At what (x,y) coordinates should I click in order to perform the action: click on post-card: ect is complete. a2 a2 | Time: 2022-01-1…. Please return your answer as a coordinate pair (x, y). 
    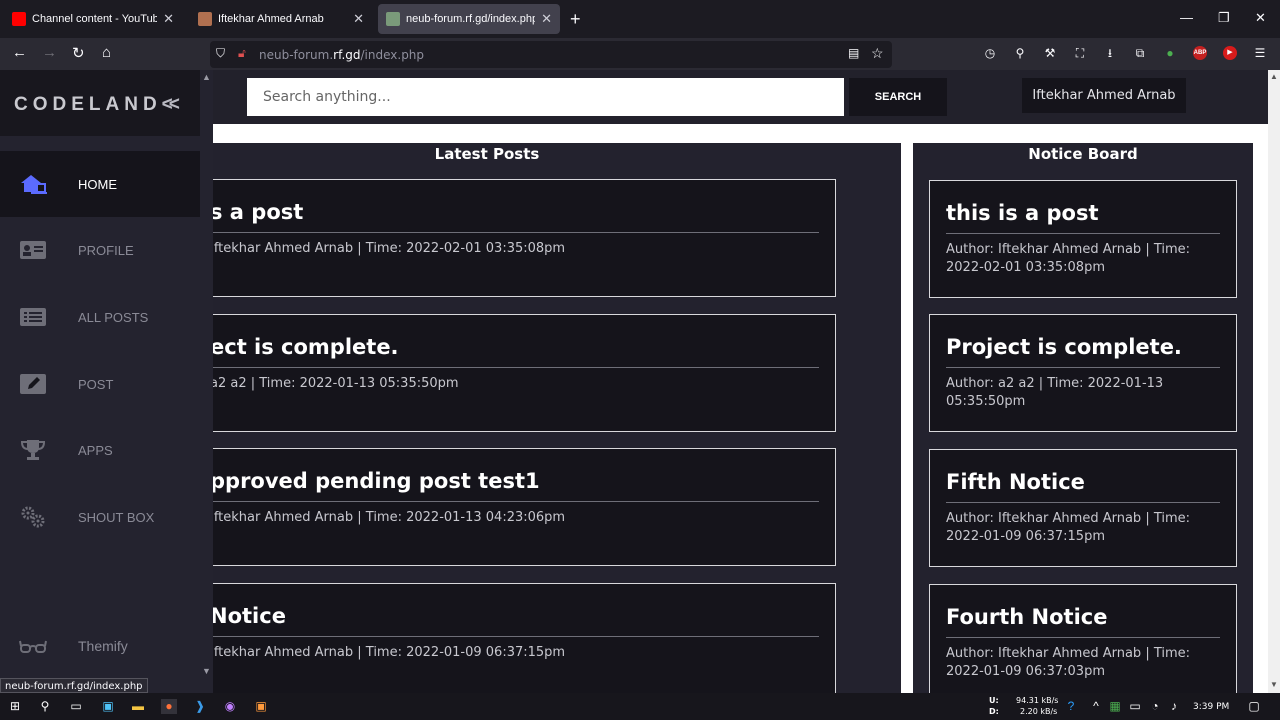
    Looking at the image, I should click on (524, 373).